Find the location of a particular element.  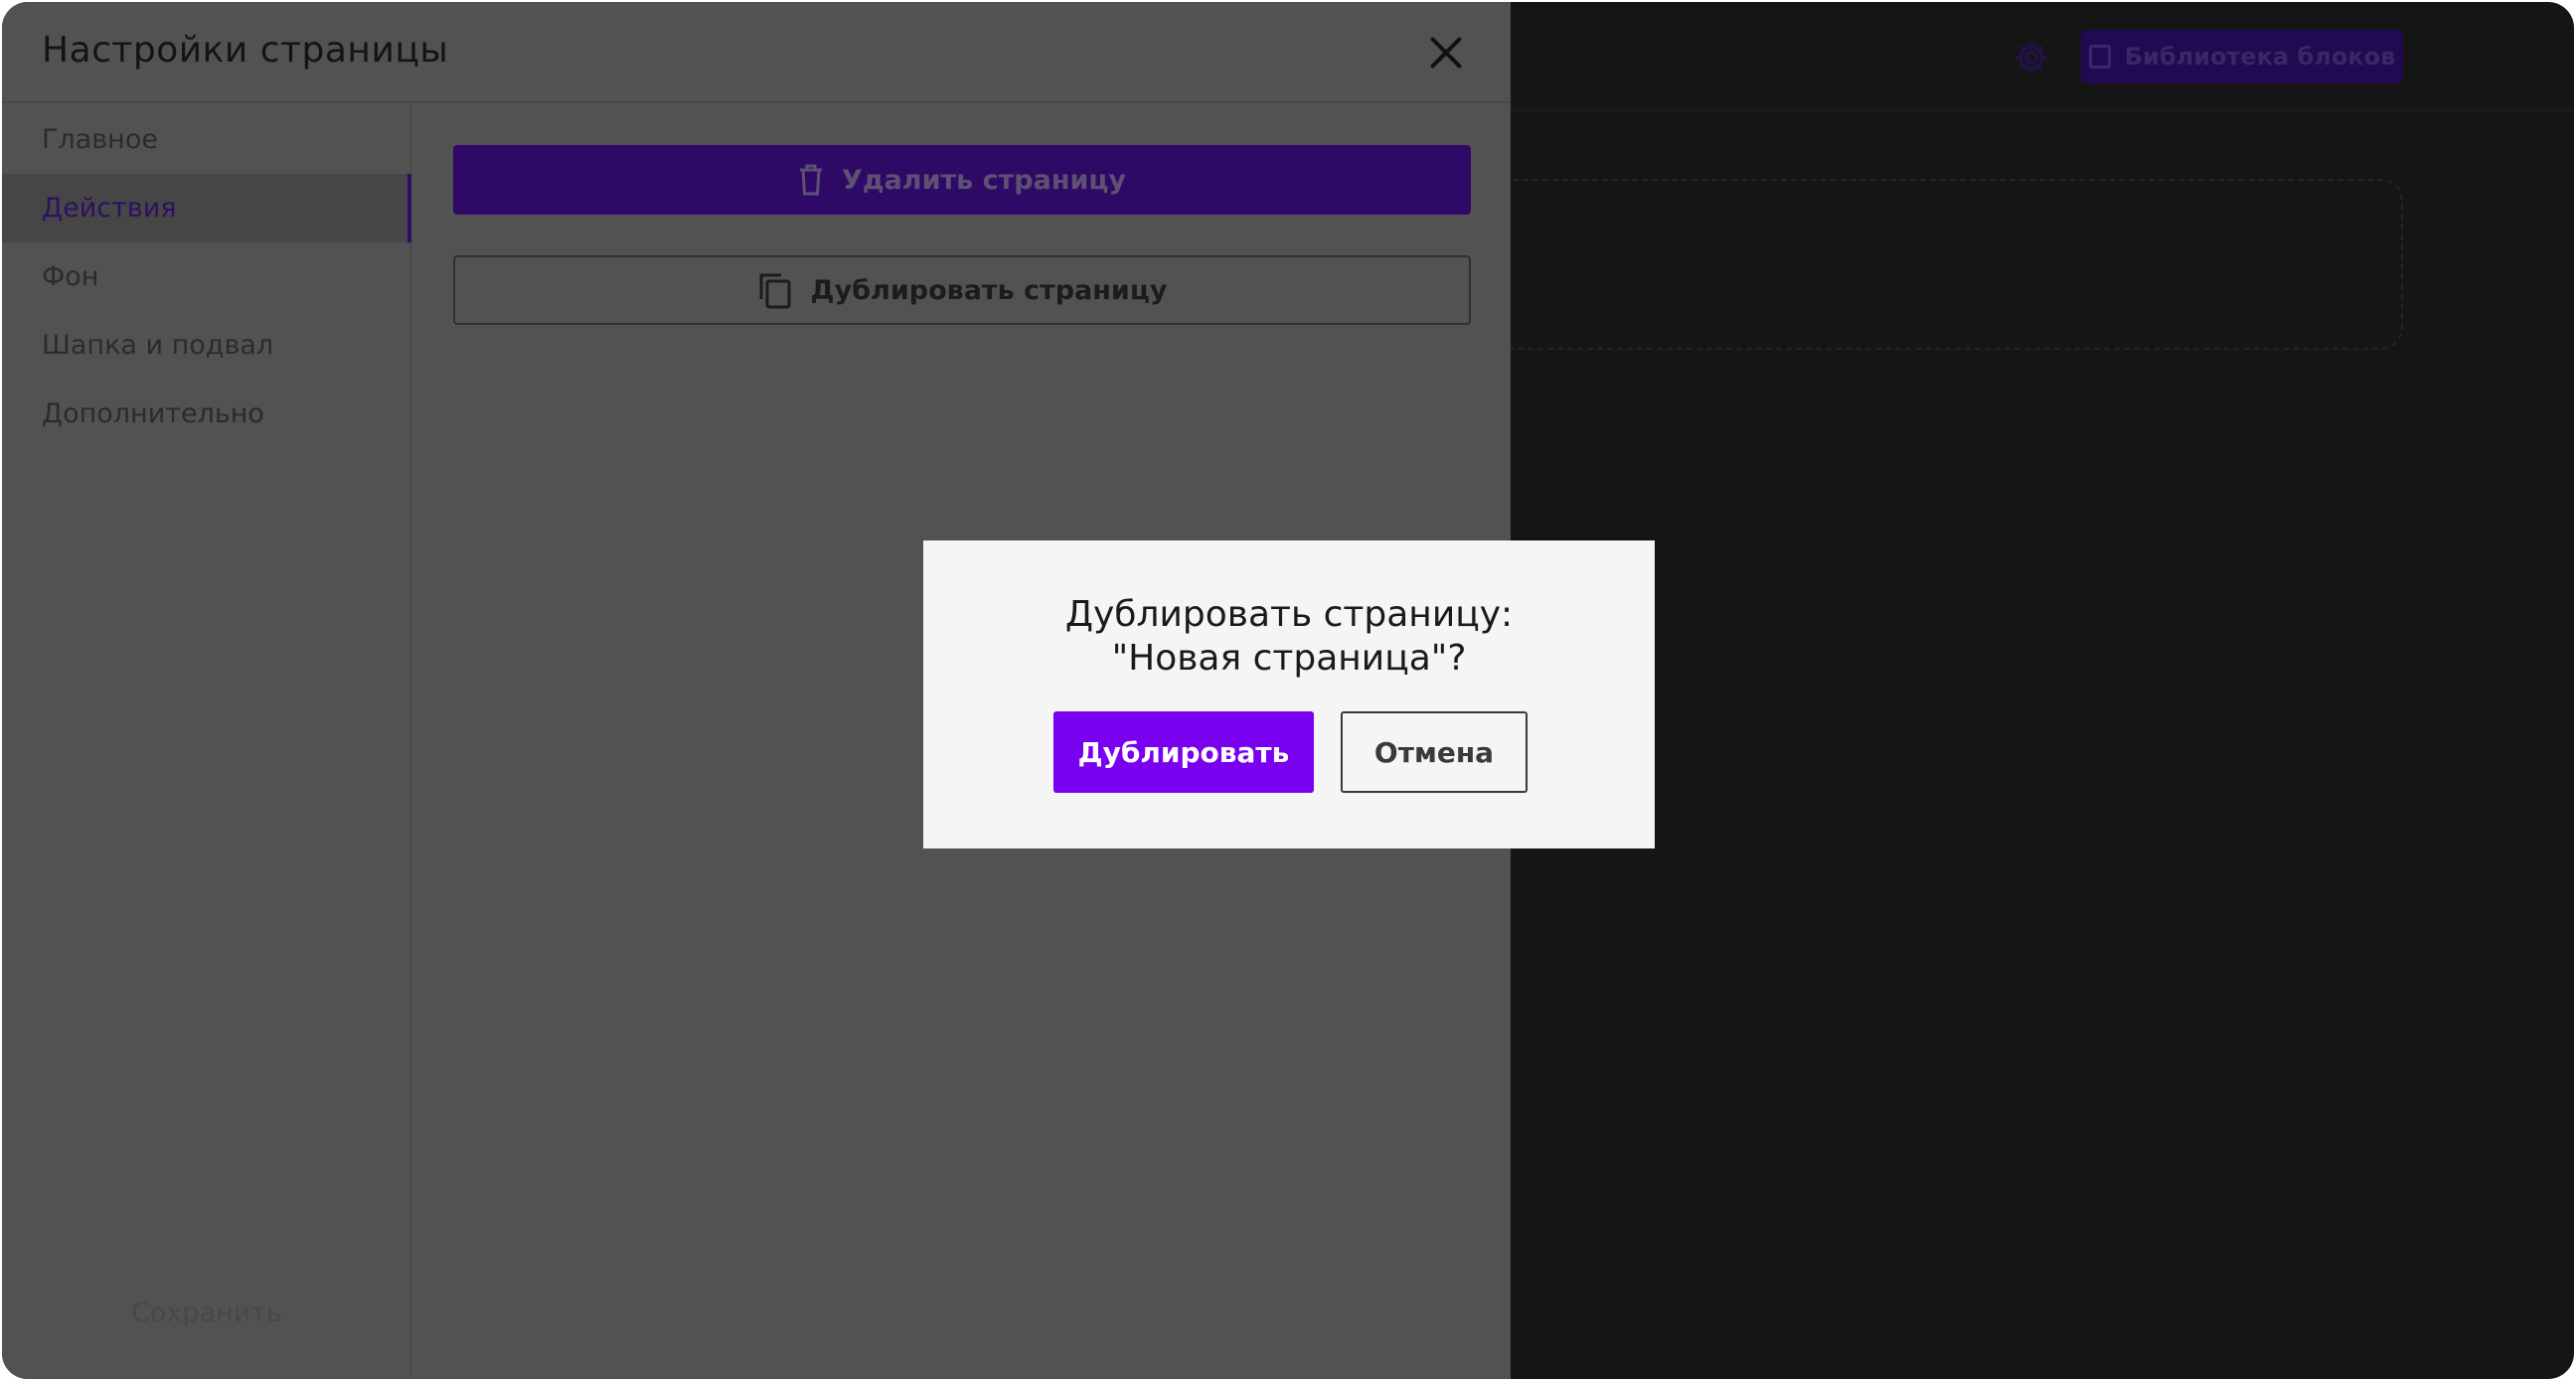

dialog-title-line1: Дублировать страницу: is located at coordinates (1289, 614).